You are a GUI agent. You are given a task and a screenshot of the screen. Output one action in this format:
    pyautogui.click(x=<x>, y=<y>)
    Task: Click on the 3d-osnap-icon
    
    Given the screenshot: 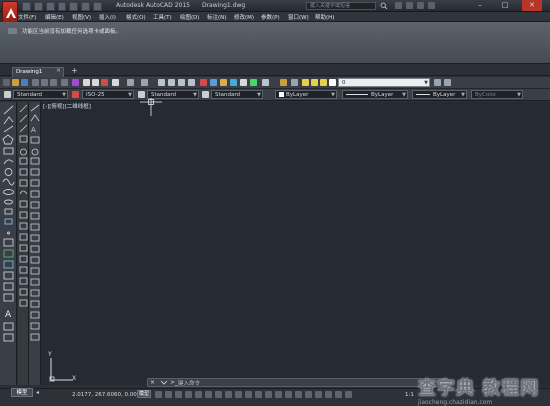 What is the action you would take?
    pyautogui.click(x=278, y=394)
    